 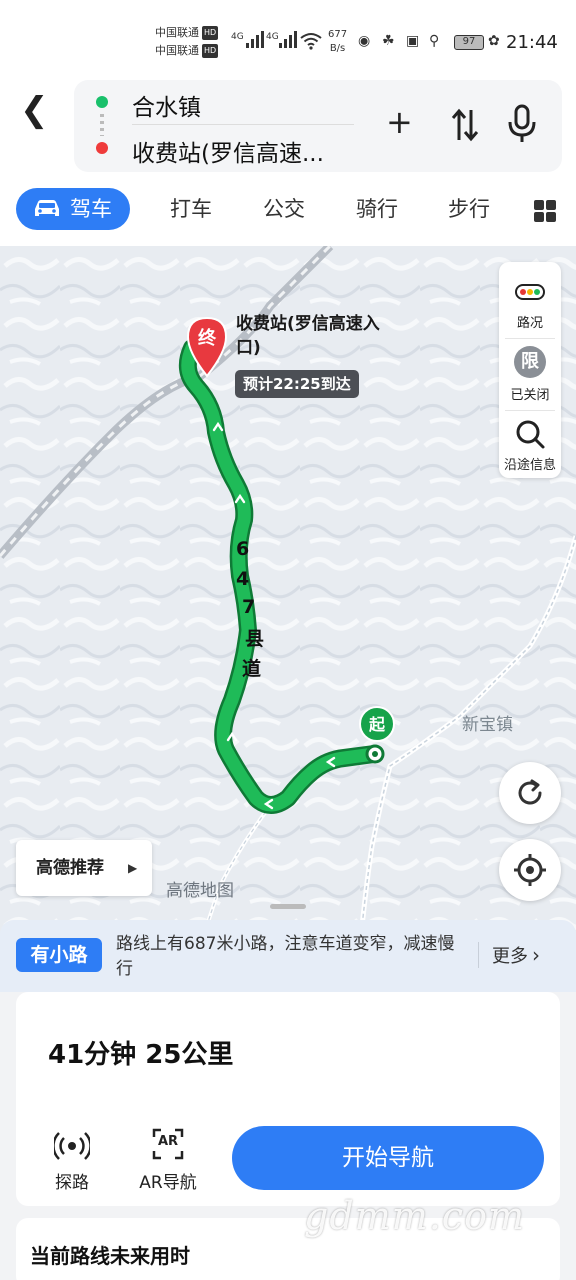 I want to click on refresh-button, so click(x=530, y=793).